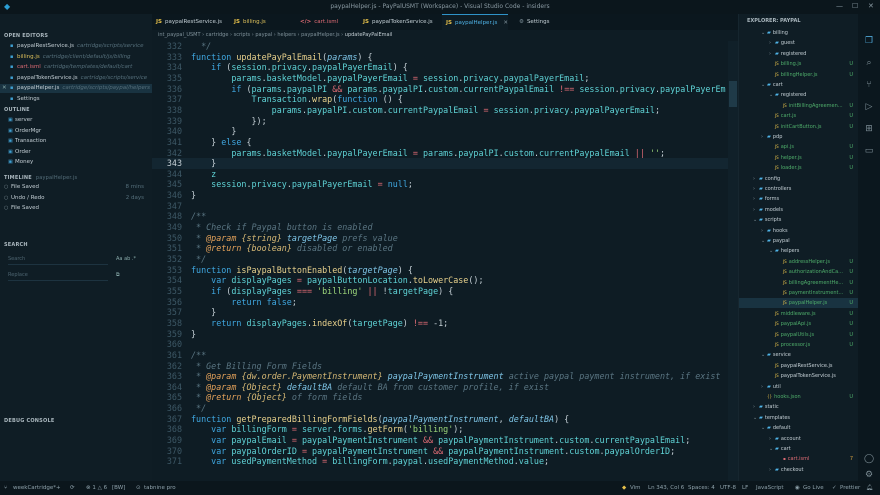  Describe the element at coordinates (799, 428) in the screenshot. I see `tree-folder: ⌄ ▰ default` at that location.